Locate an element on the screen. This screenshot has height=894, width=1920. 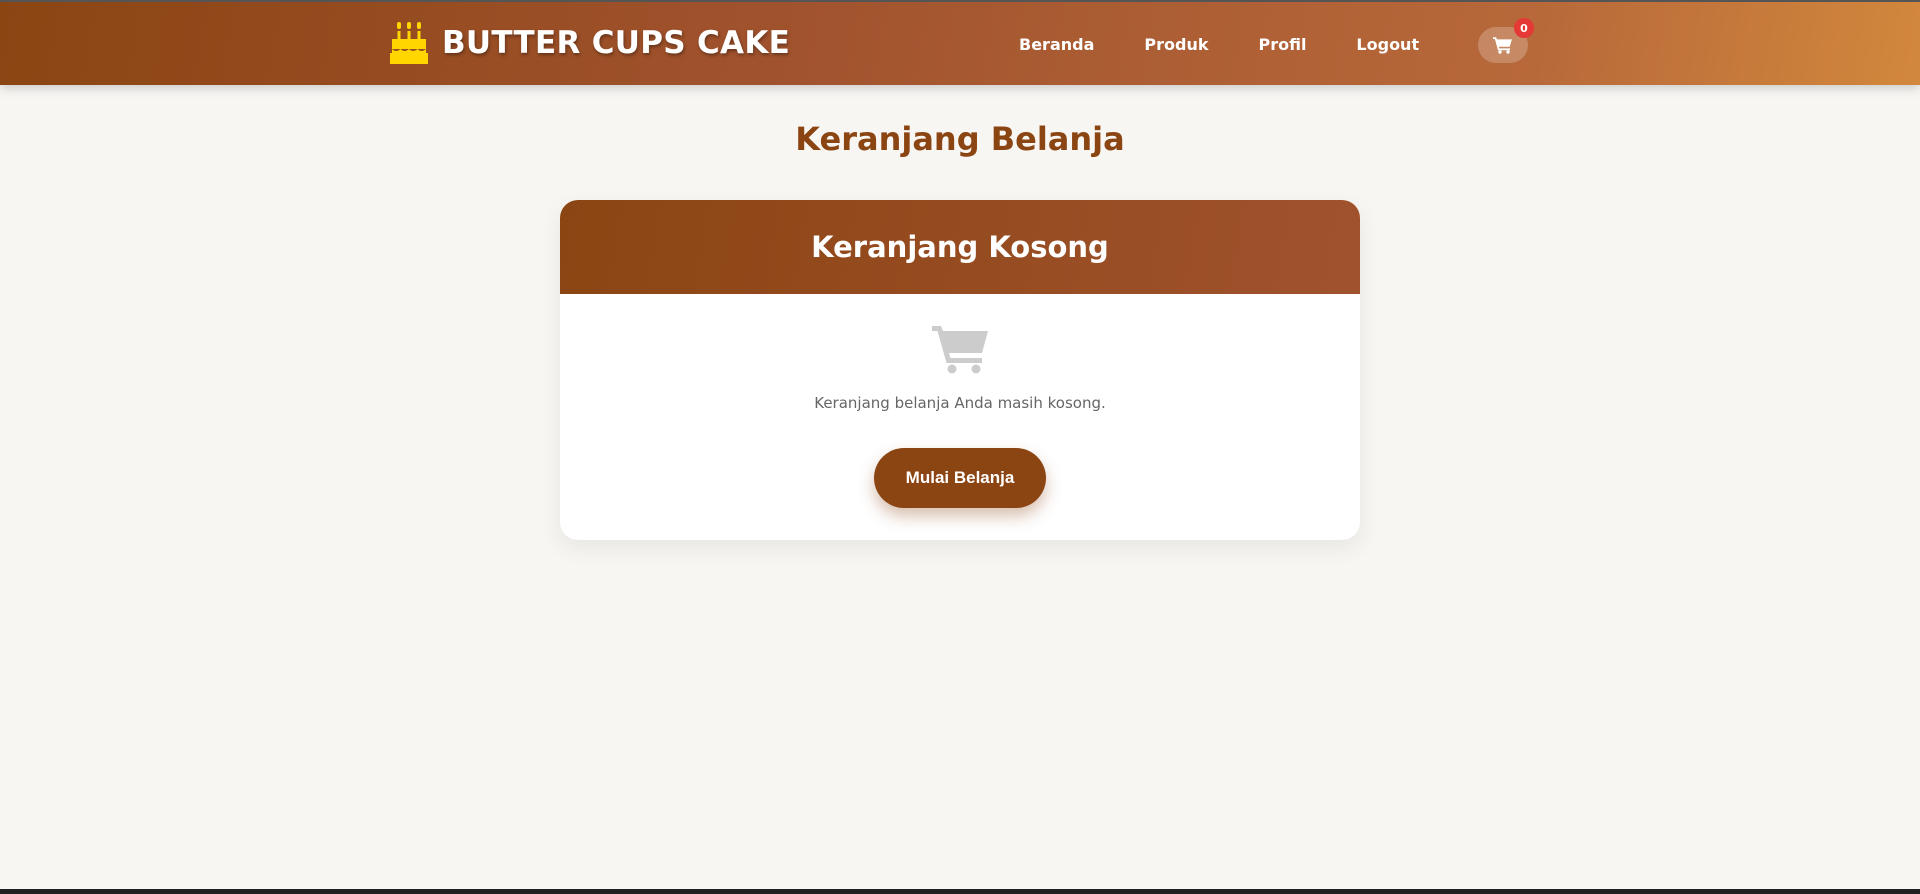
birthday-cake-icon is located at coordinates (409, 43).